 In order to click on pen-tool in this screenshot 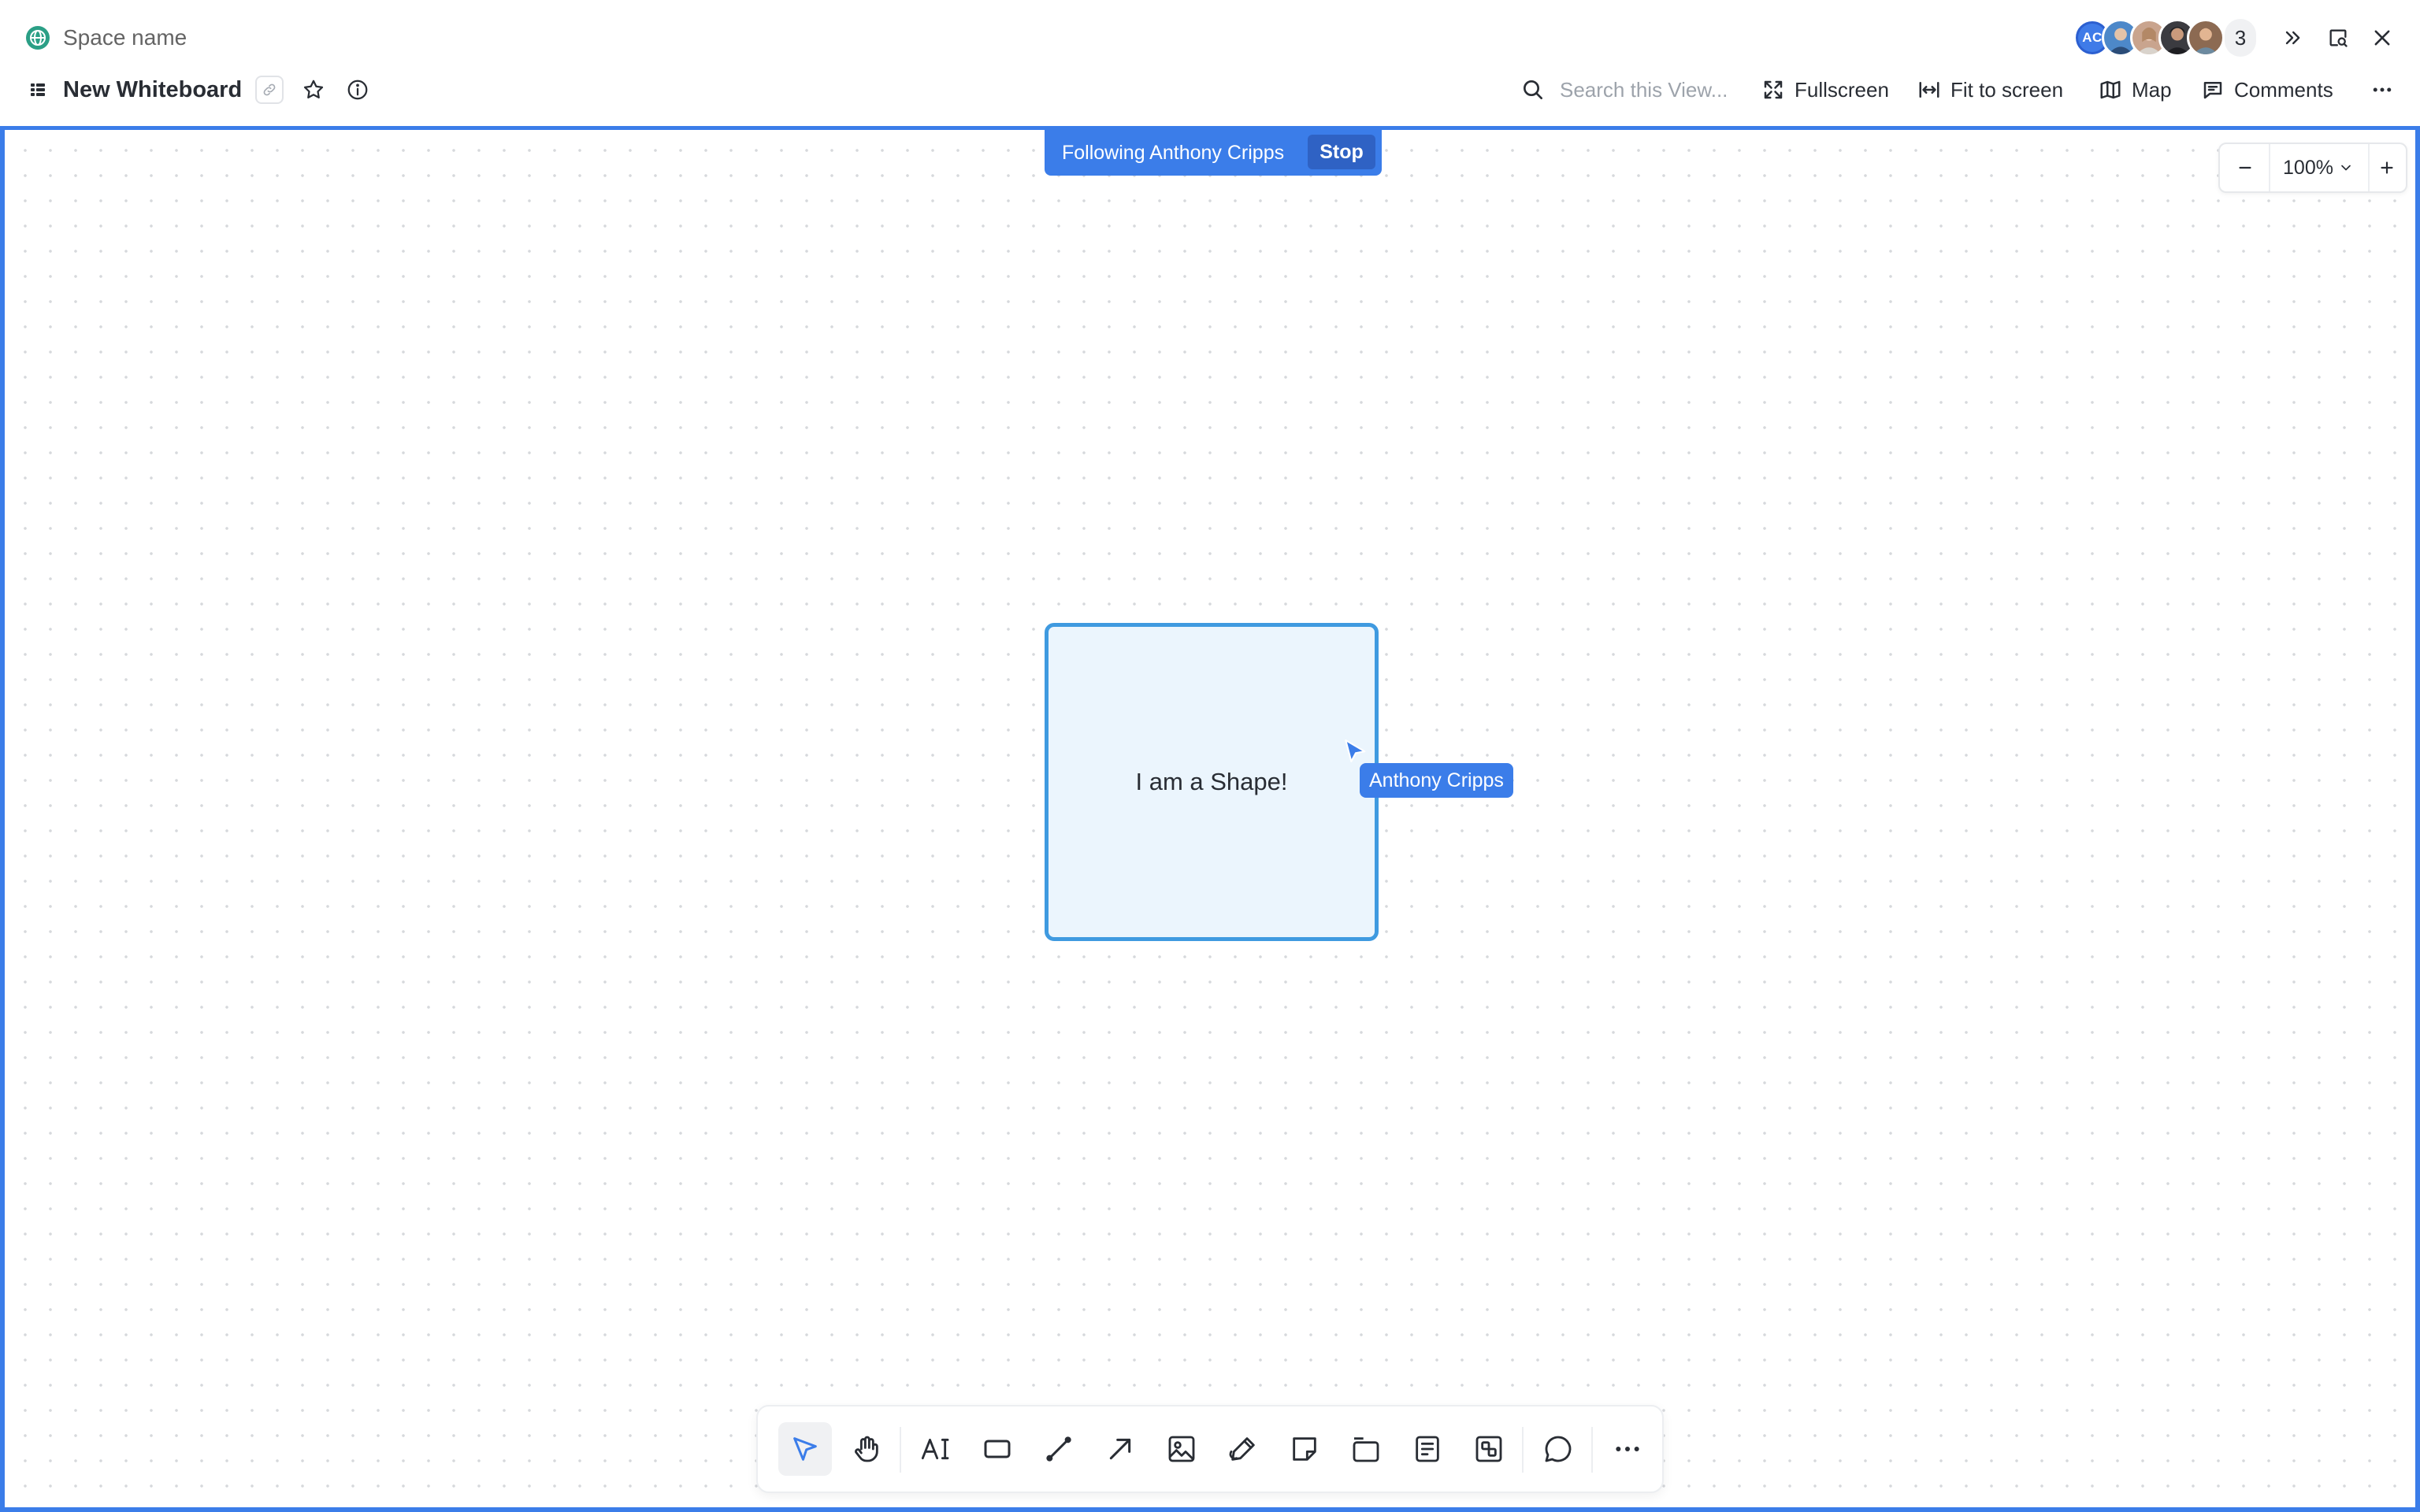, I will do `click(1243, 1449)`.